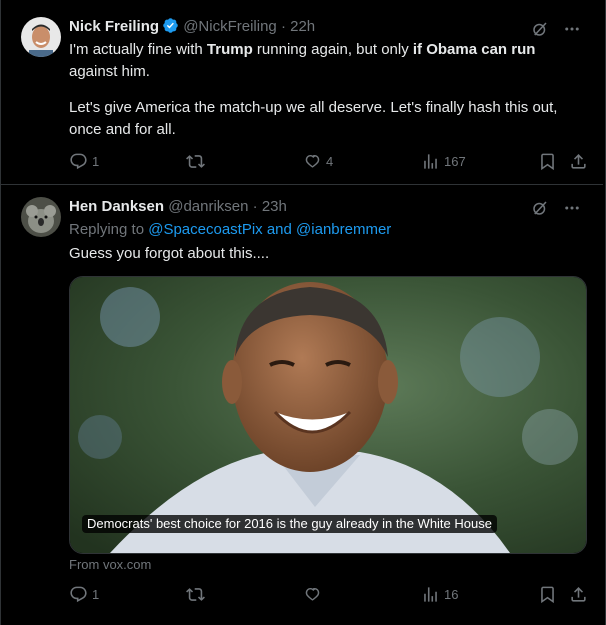 The image size is (606, 625). I want to click on views-button: 16, so click(439, 594).